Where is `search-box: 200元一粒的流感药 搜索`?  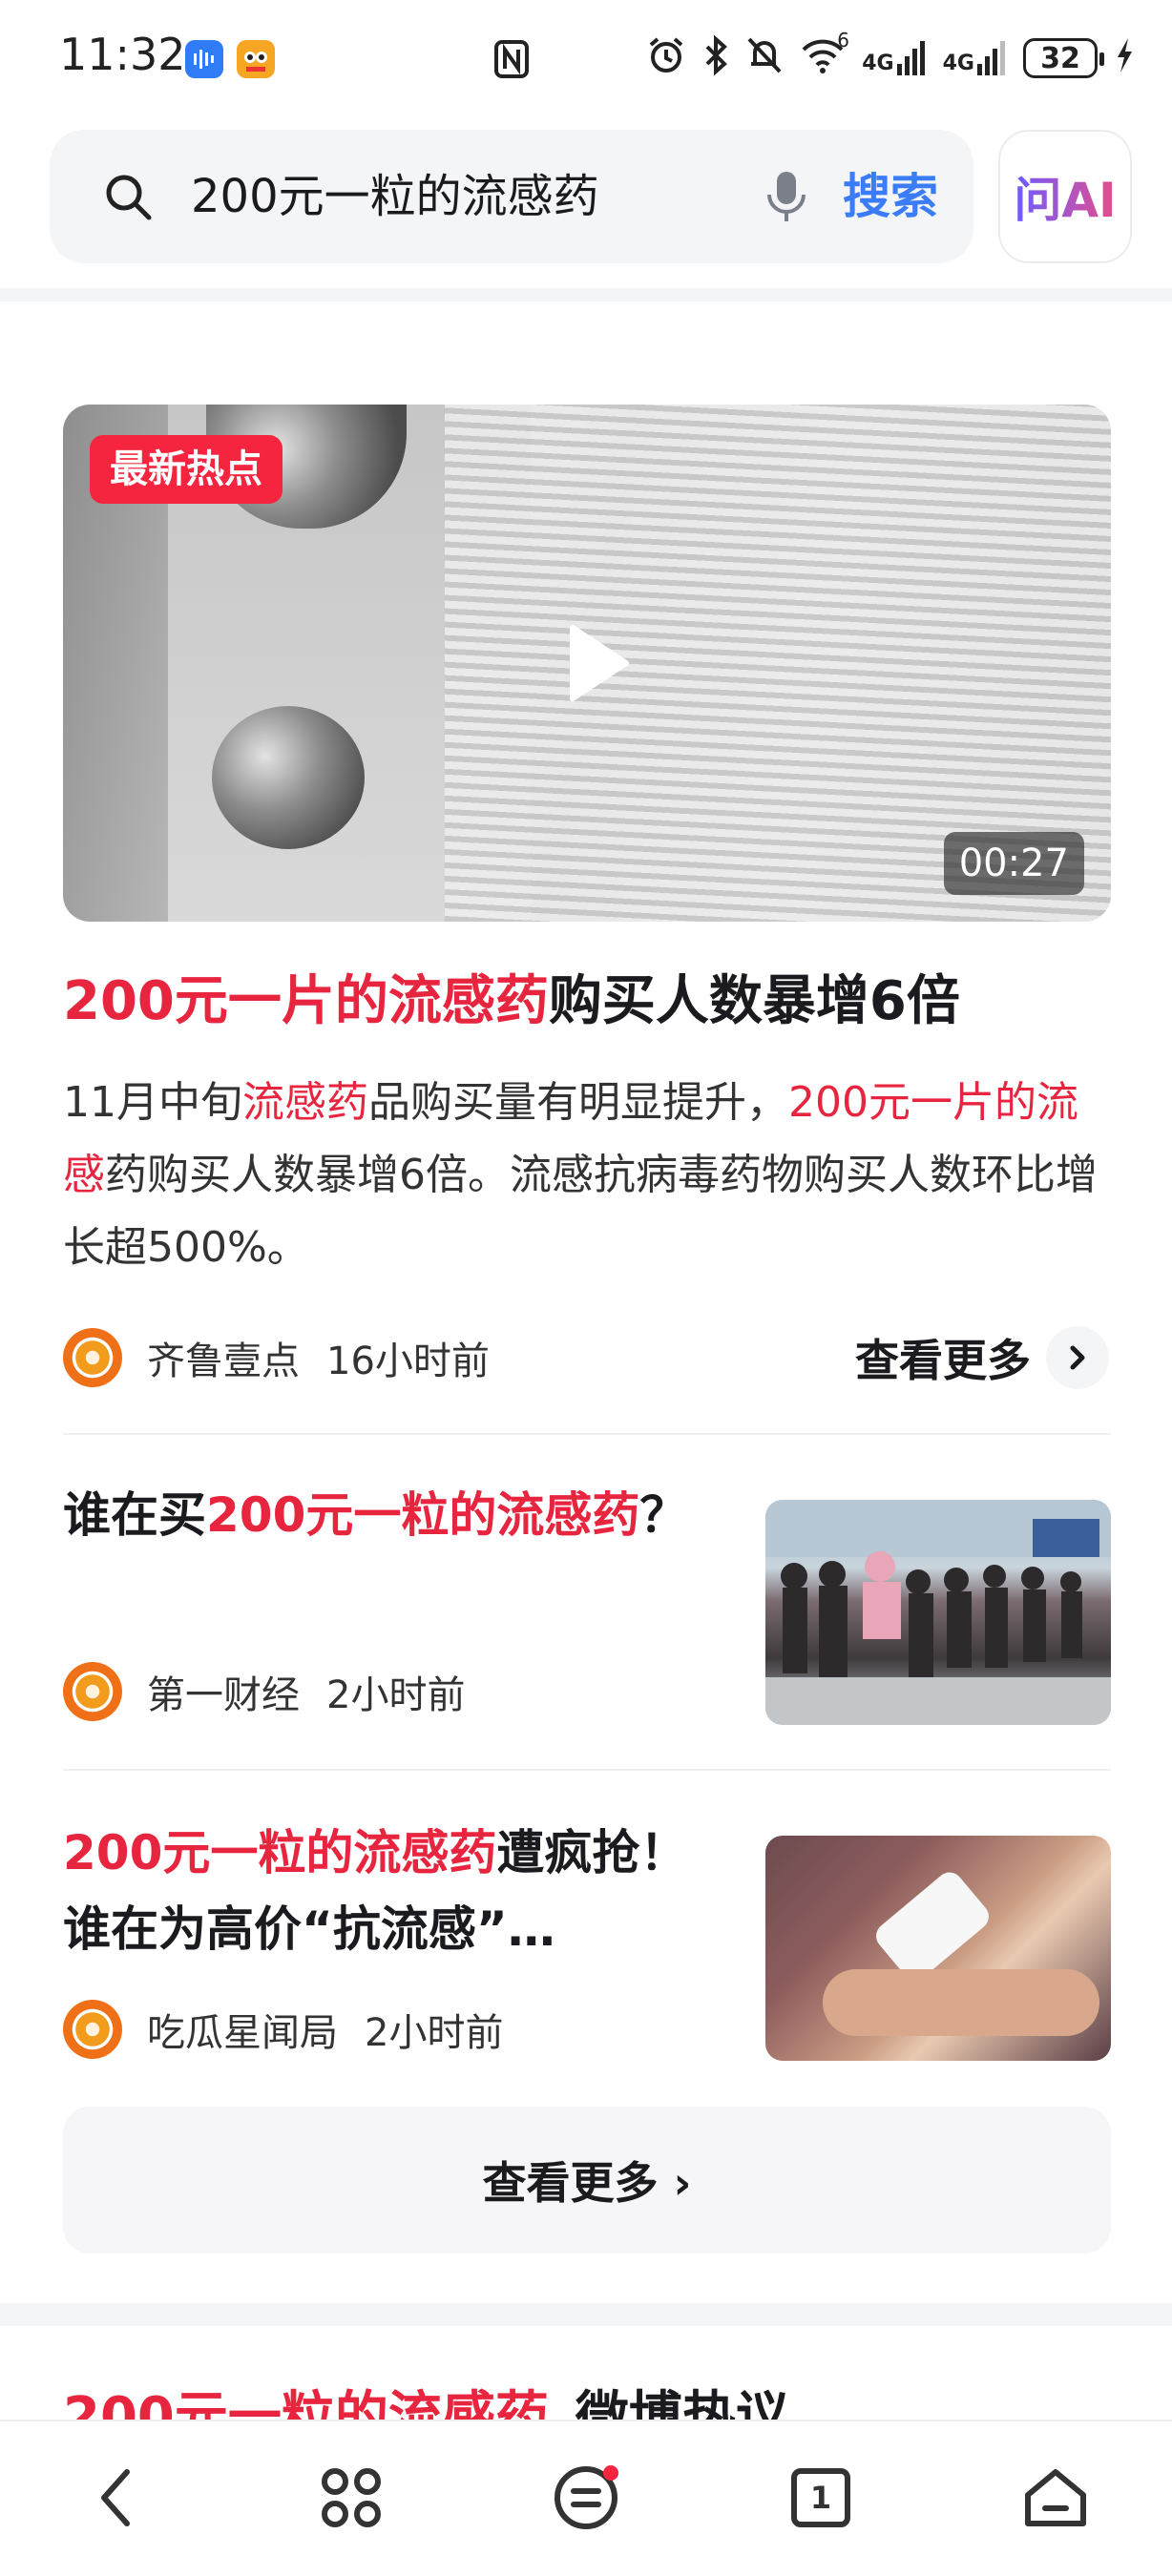
search-box: 200元一粒的流感药 搜索 is located at coordinates (512, 196).